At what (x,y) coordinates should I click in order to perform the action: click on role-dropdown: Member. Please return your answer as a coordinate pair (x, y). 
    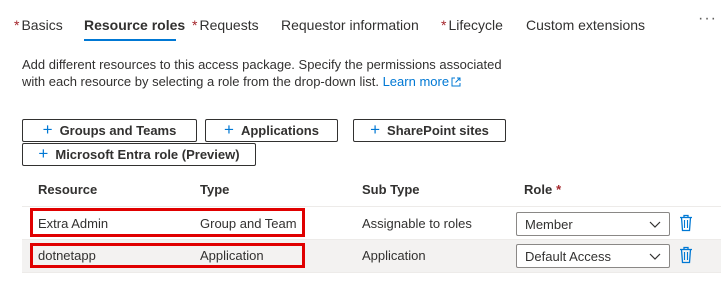
    Looking at the image, I should click on (593, 224).